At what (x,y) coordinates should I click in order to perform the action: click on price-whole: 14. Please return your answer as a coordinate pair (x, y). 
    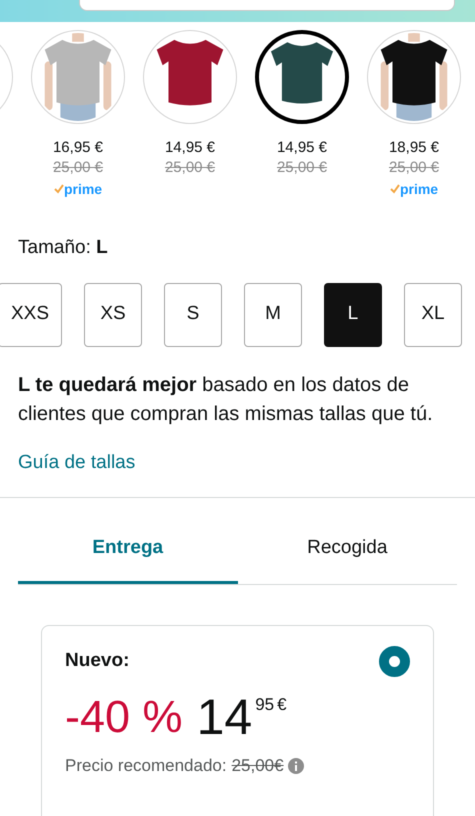
    Looking at the image, I should click on (224, 717).